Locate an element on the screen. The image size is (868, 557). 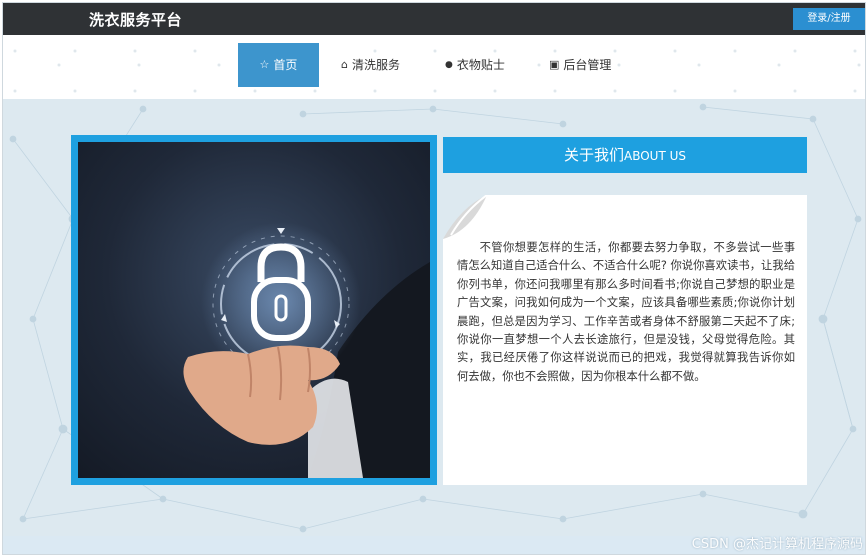
nav-item-home: ☆ 首页 is located at coordinates (278, 65).